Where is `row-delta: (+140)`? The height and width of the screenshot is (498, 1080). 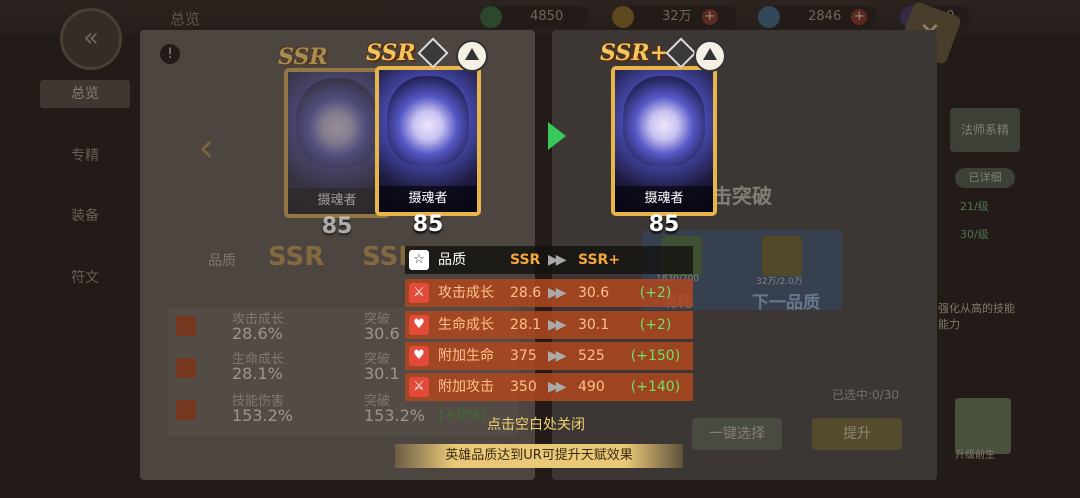
row-delta: (+140) is located at coordinates (655, 387).